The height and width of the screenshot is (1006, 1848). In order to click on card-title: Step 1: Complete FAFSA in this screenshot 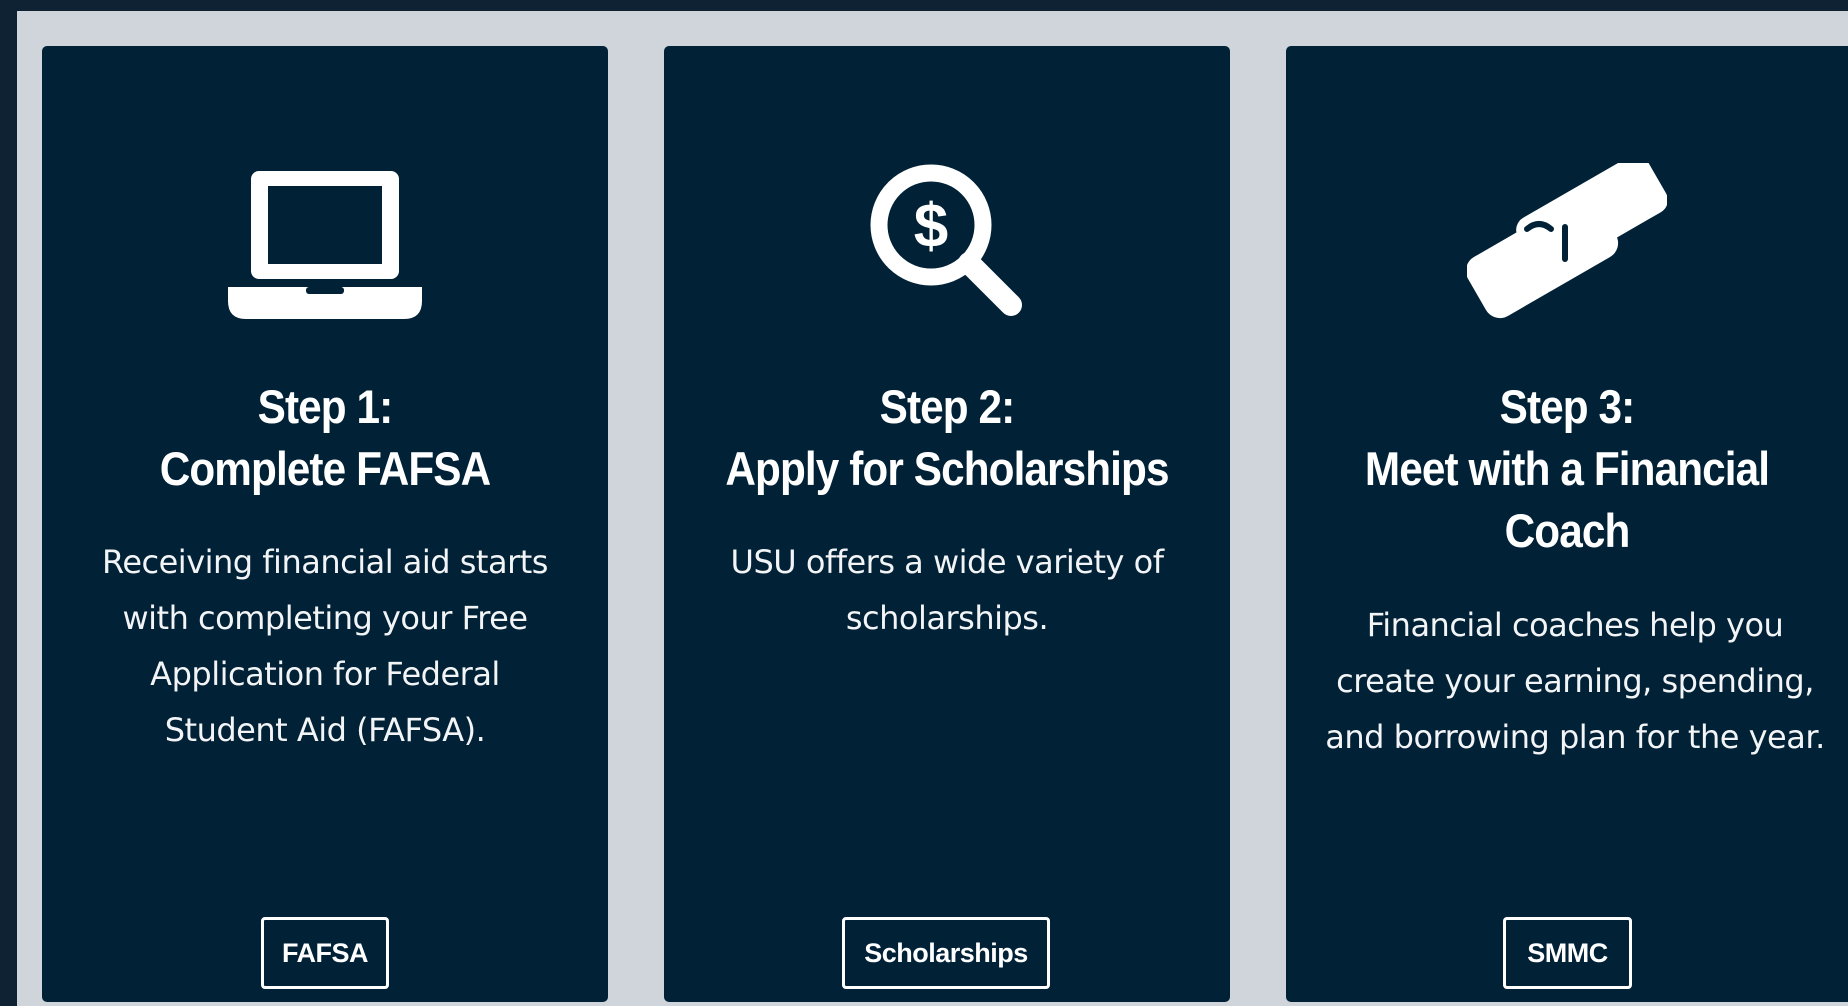, I will do `click(324, 438)`.